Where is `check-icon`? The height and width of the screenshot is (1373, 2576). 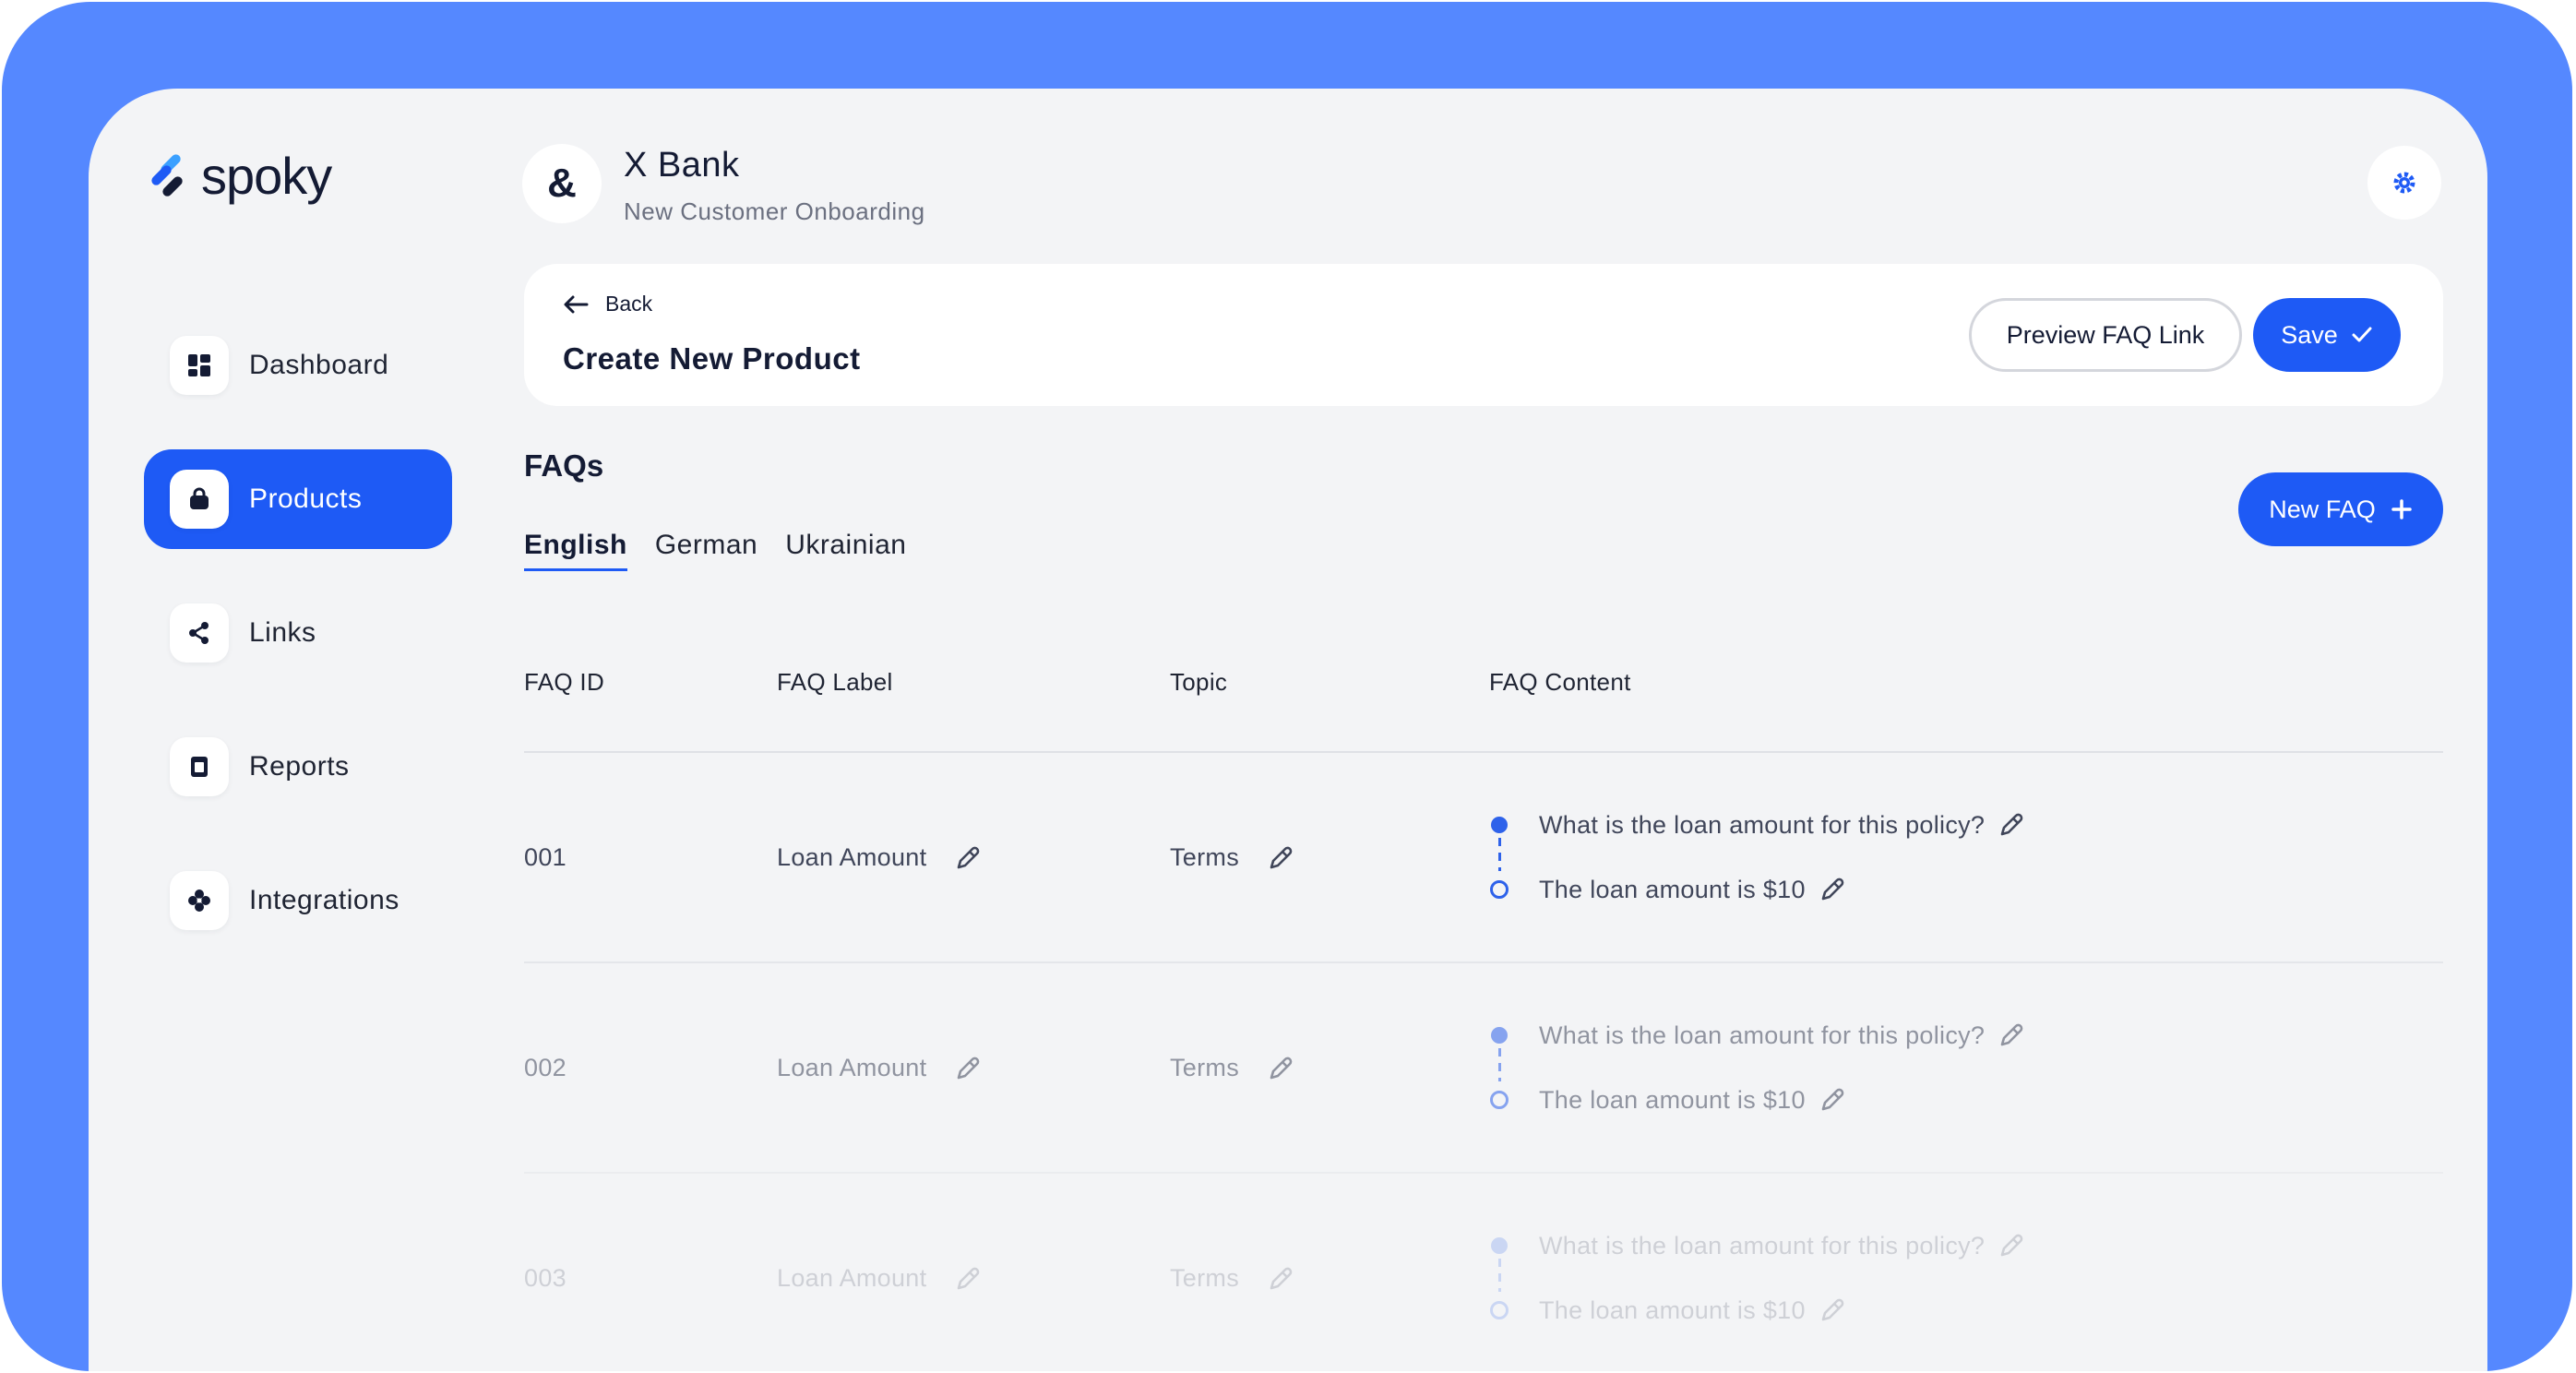
check-icon is located at coordinates (2362, 335).